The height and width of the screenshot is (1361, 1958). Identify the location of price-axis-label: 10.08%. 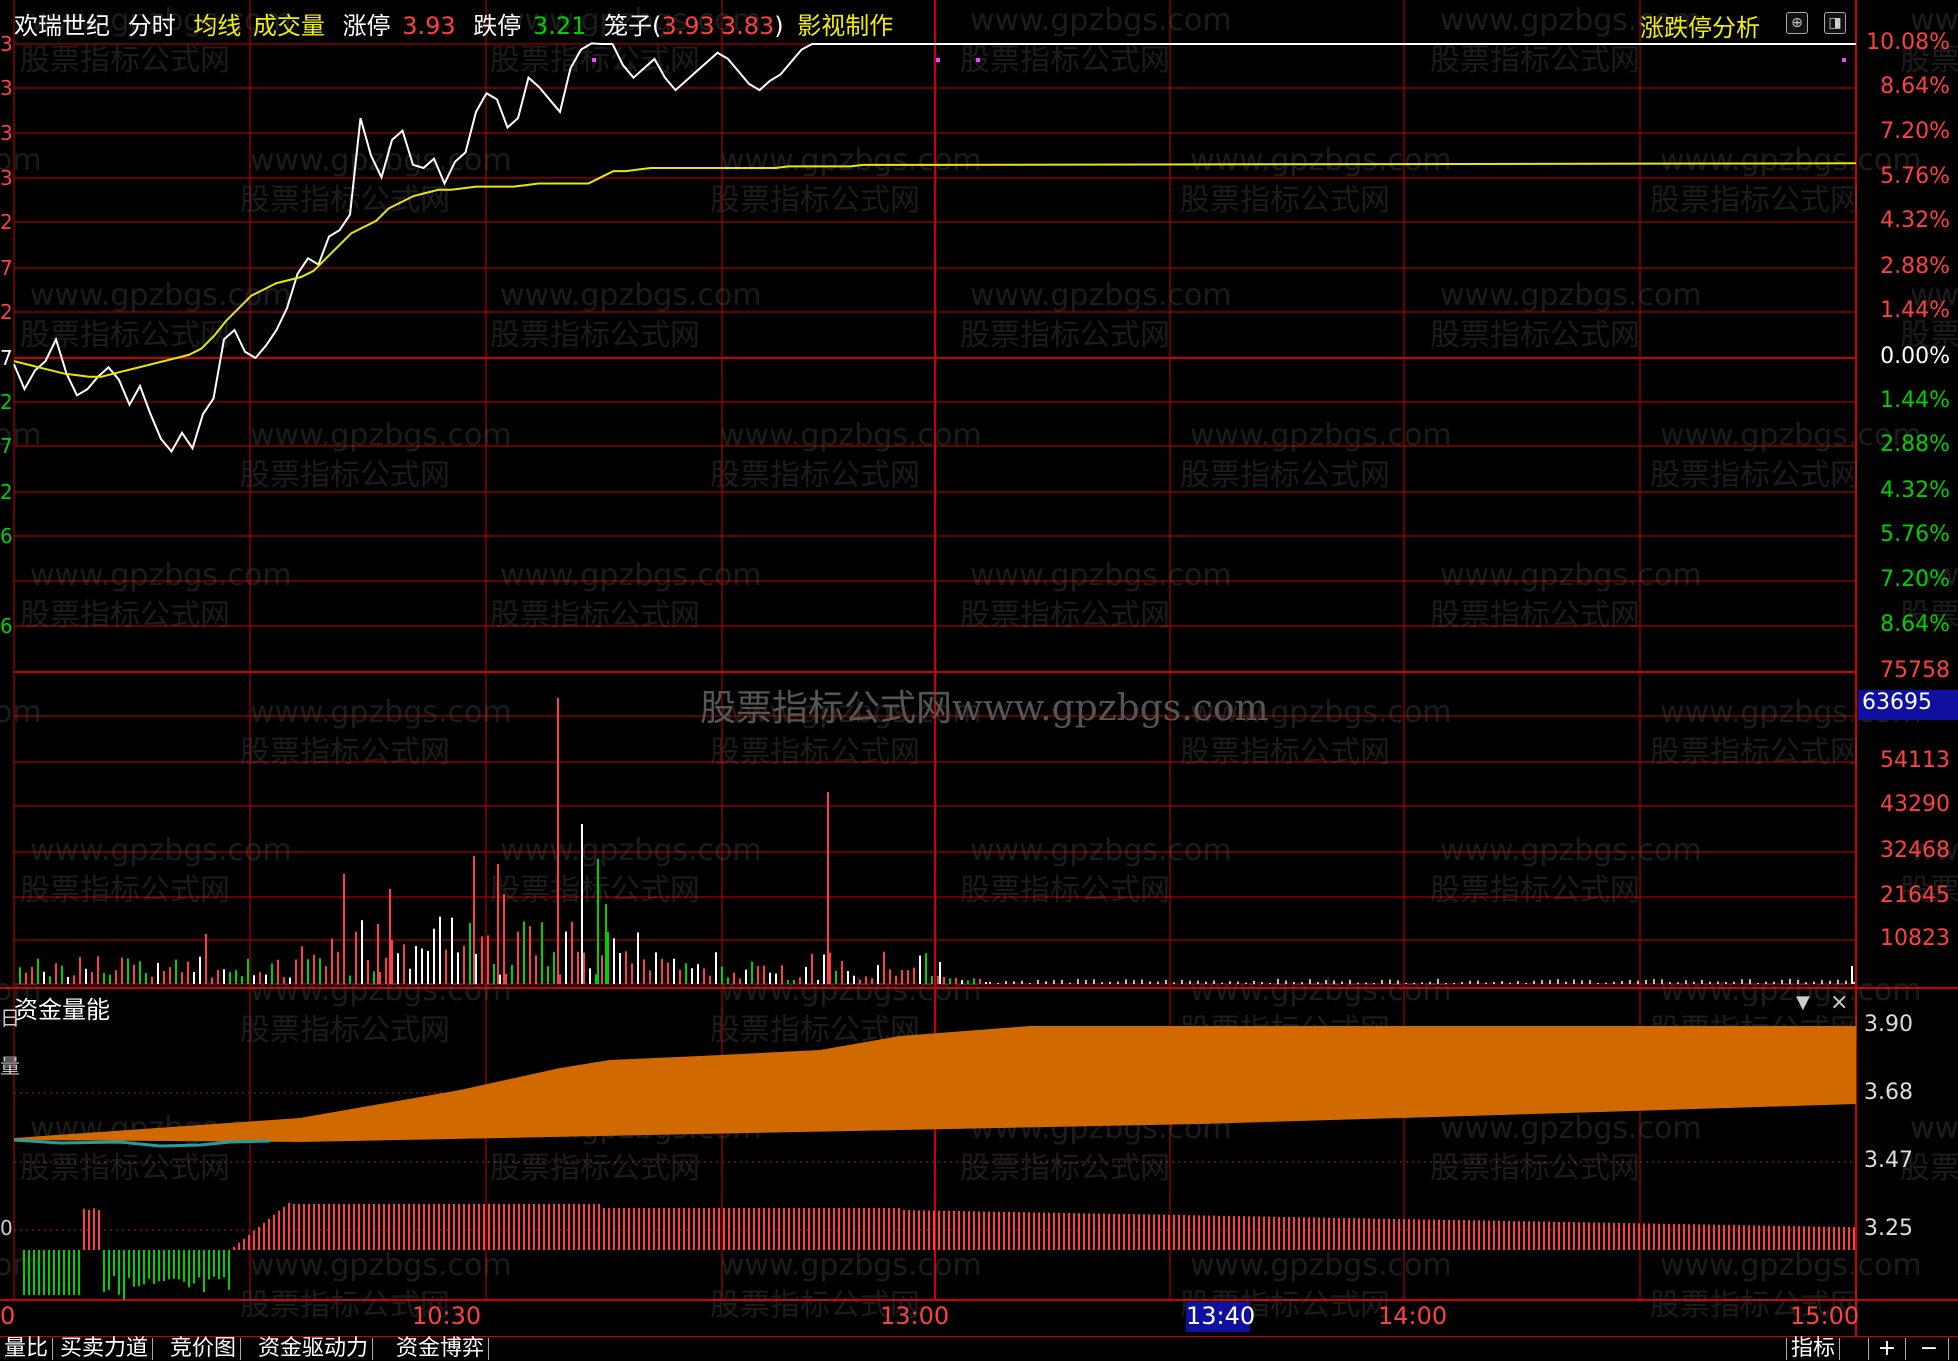
(1908, 42).